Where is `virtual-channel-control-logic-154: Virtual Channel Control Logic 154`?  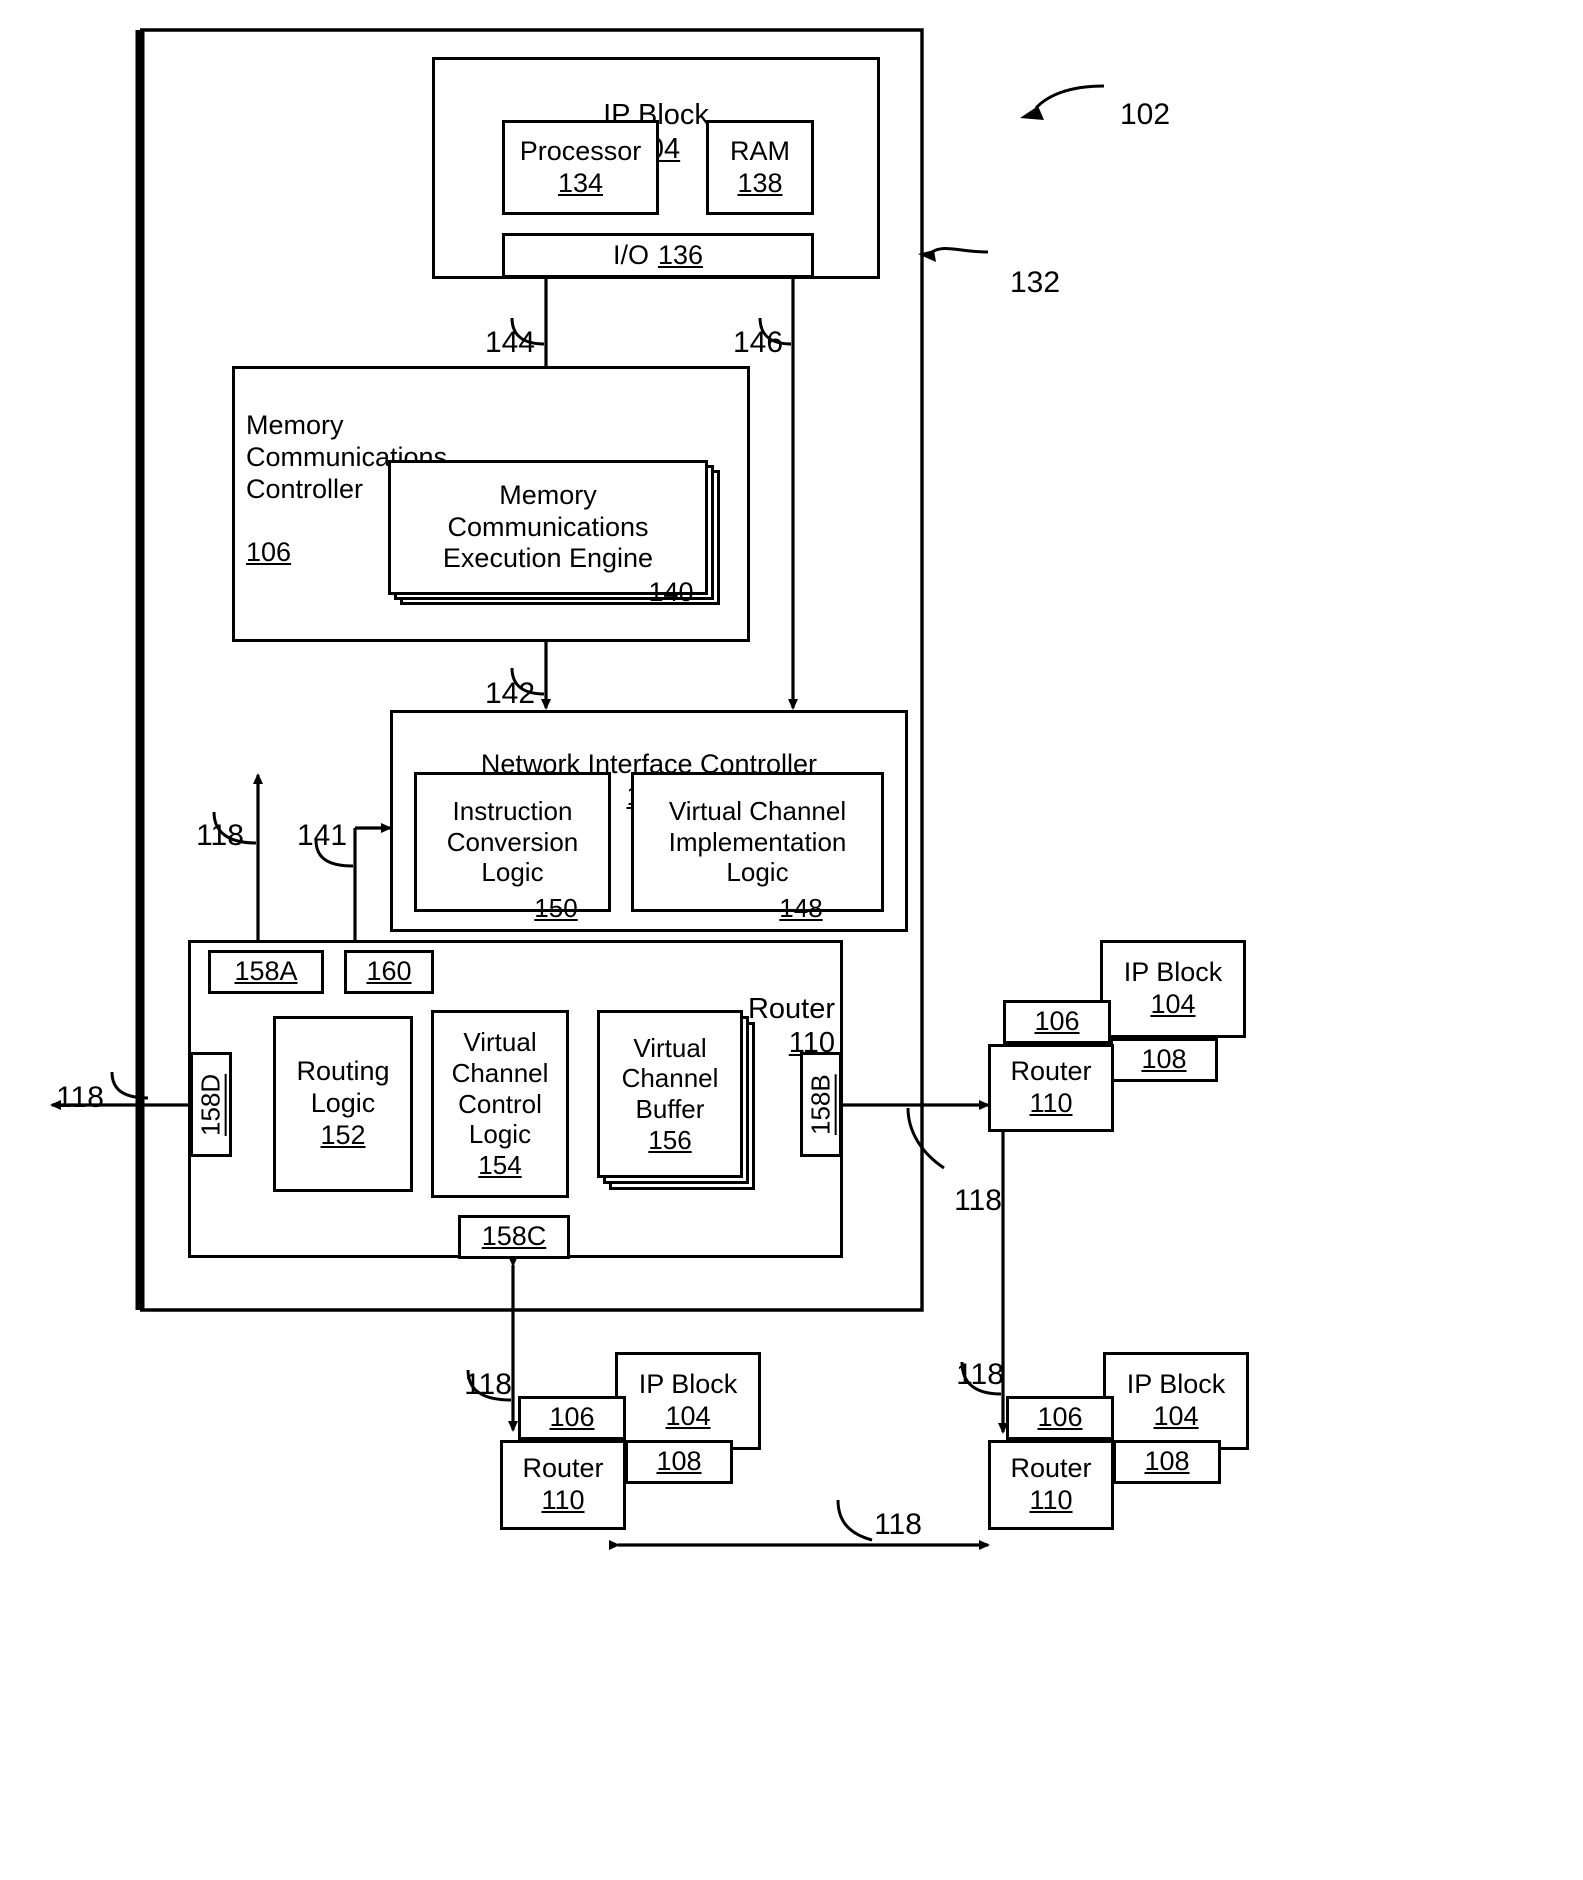 virtual-channel-control-logic-154: Virtual Channel Control Logic 154 is located at coordinates (500, 1104).